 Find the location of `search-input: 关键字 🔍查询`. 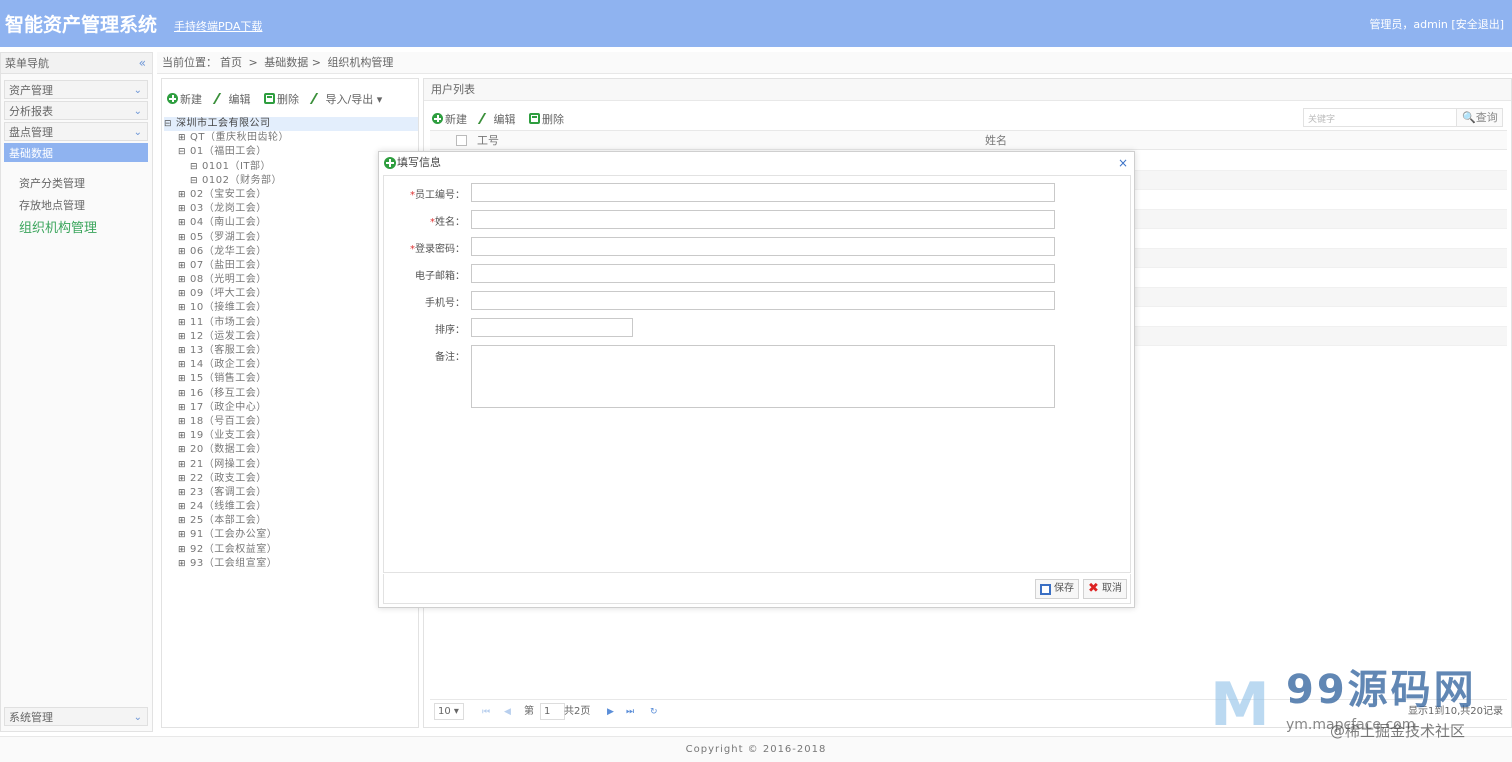

search-input: 关键字 🔍查询 is located at coordinates (1403, 117).